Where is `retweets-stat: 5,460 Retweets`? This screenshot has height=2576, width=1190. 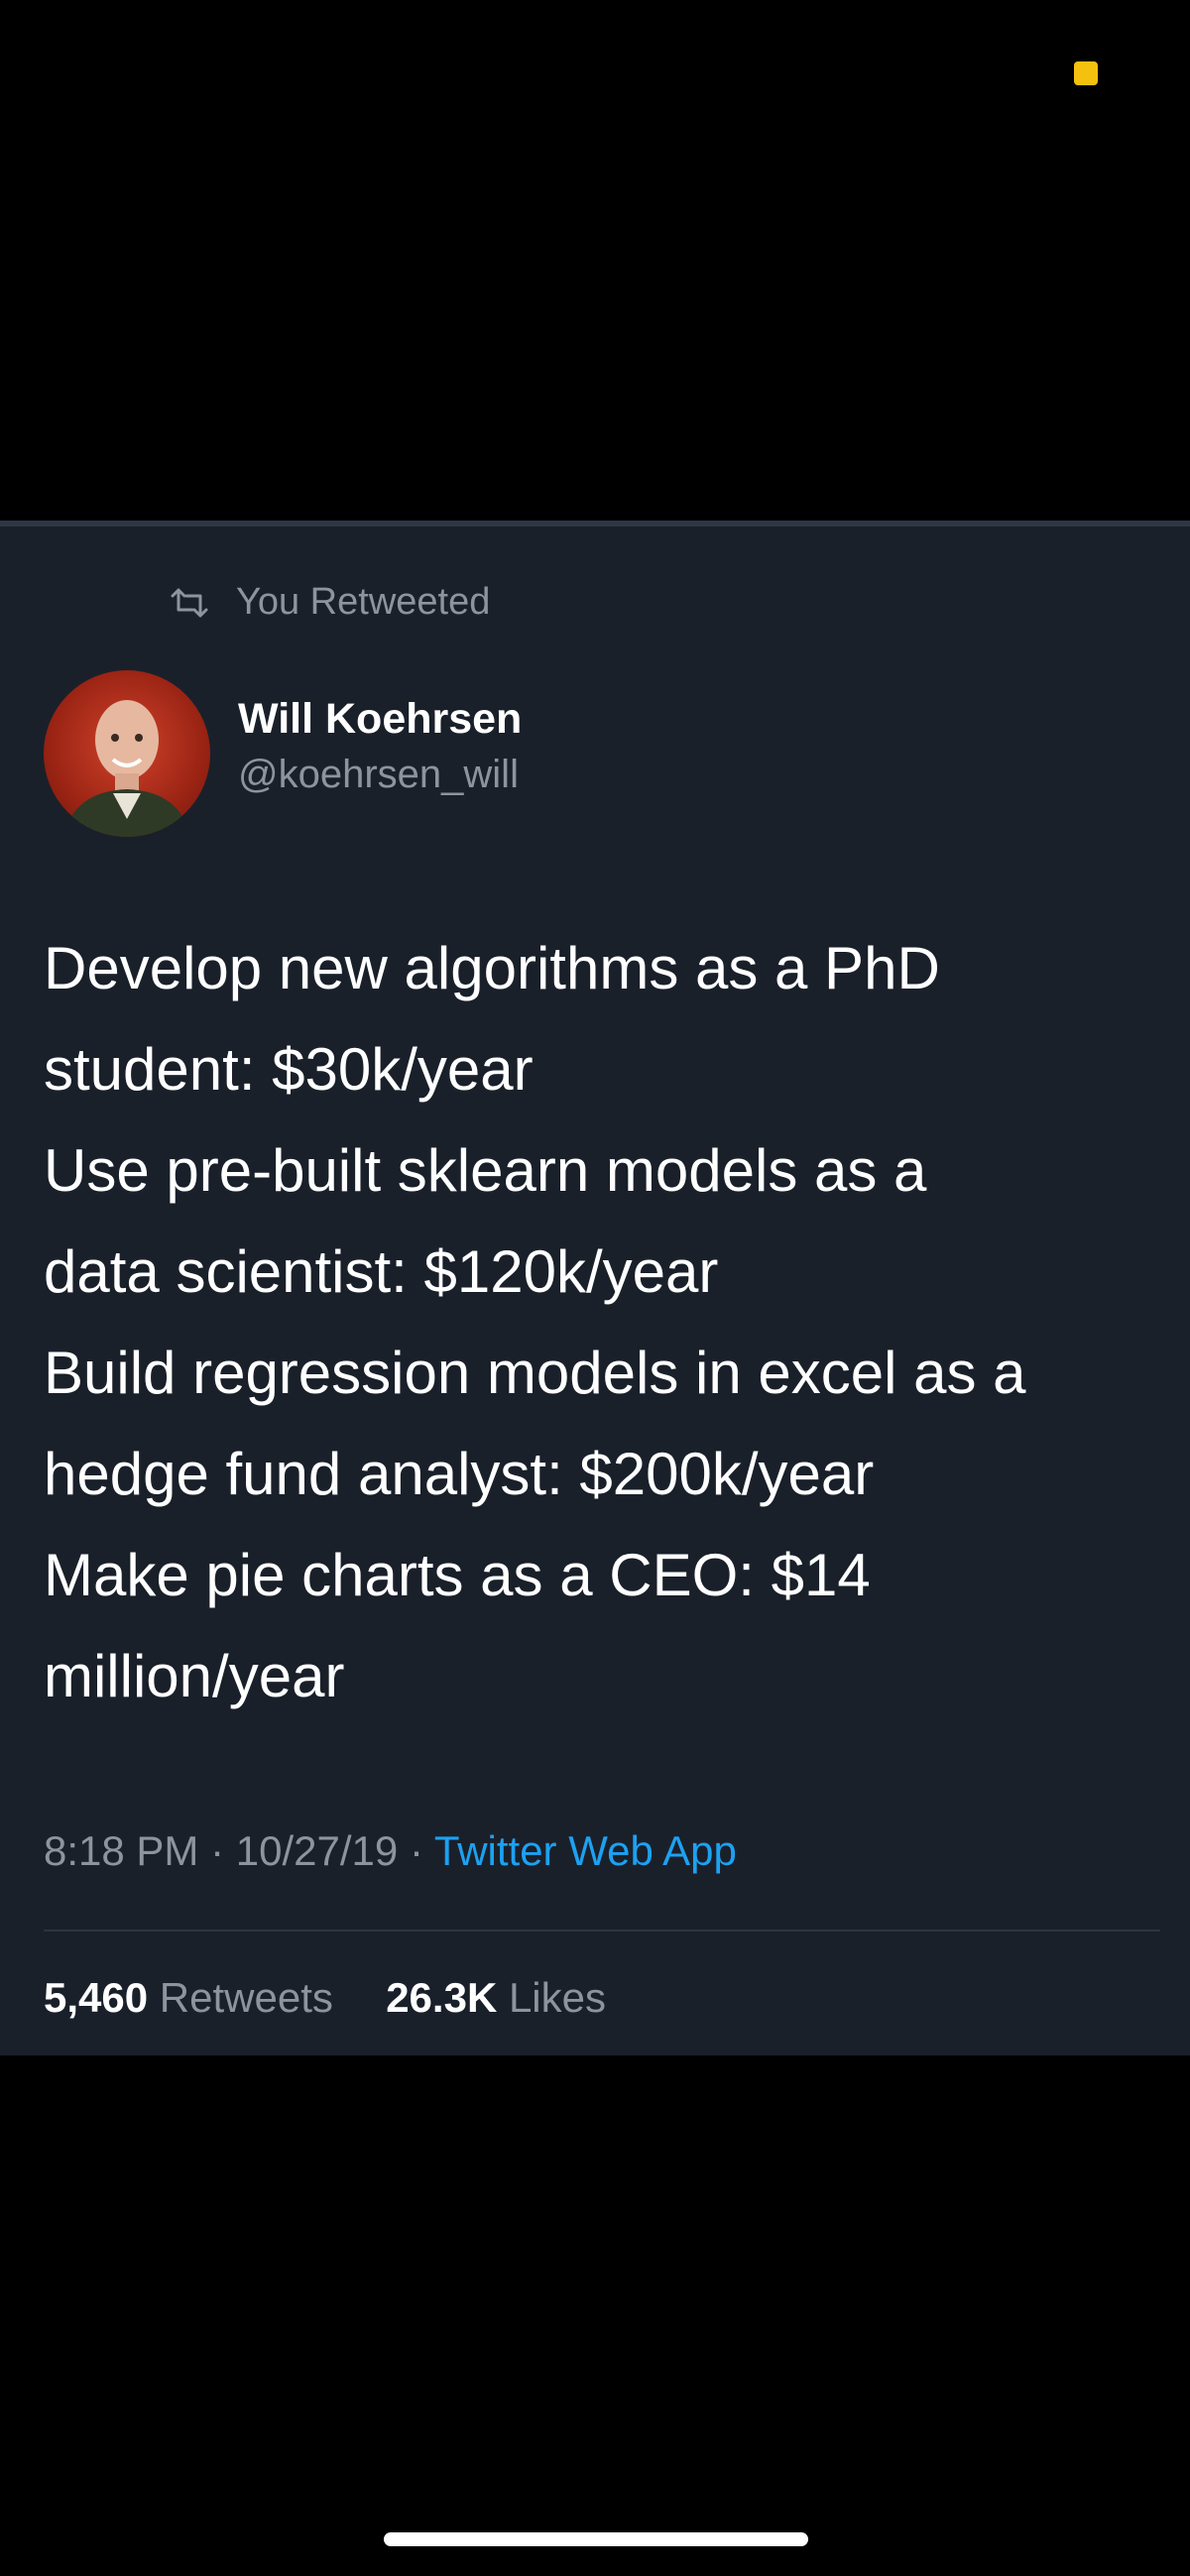
retweets-stat: 5,460 Retweets is located at coordinates (194, 1997).